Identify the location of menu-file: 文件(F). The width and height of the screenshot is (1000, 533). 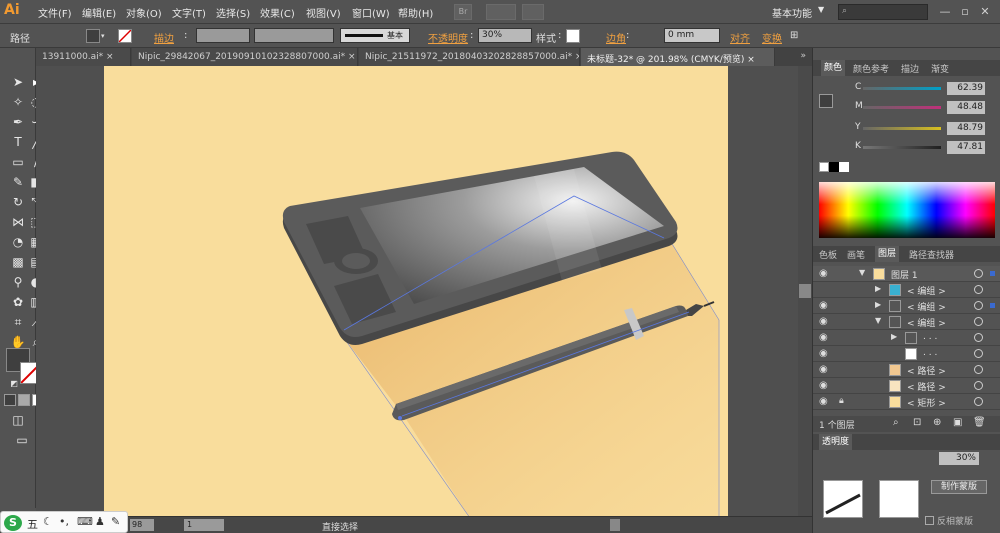
(55, 12).